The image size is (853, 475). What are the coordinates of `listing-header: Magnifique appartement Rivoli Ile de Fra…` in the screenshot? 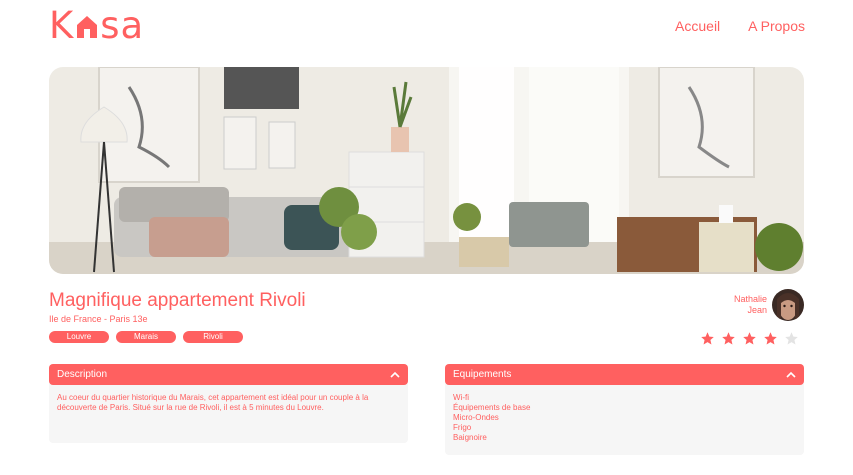 It's located at (177, 316).